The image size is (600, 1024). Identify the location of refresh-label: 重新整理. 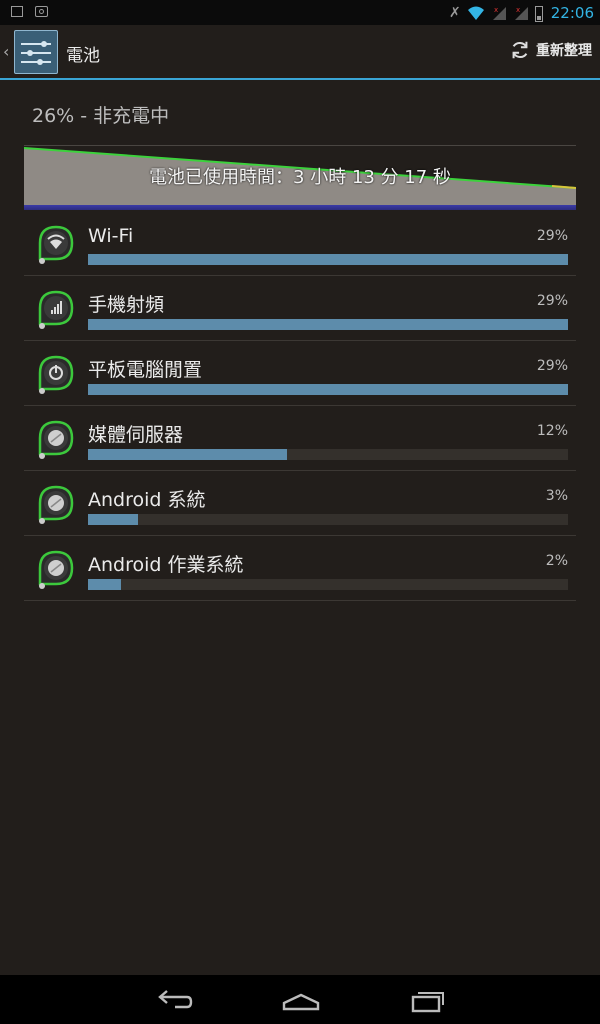
(564, 51).